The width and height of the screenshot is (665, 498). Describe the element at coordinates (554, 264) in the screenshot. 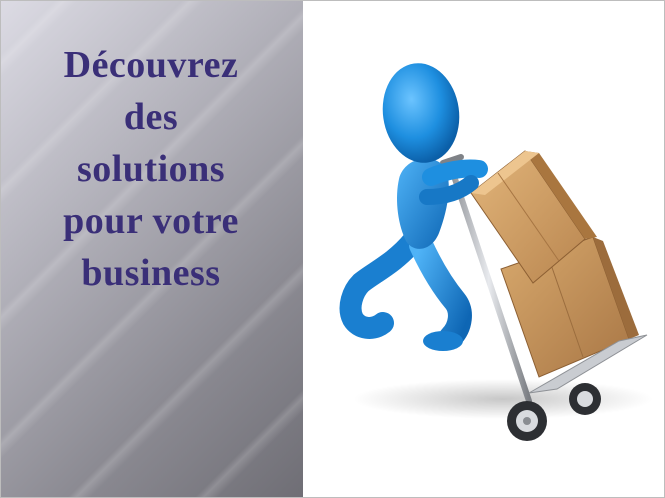

I see `cardboard-boxes` at that location.